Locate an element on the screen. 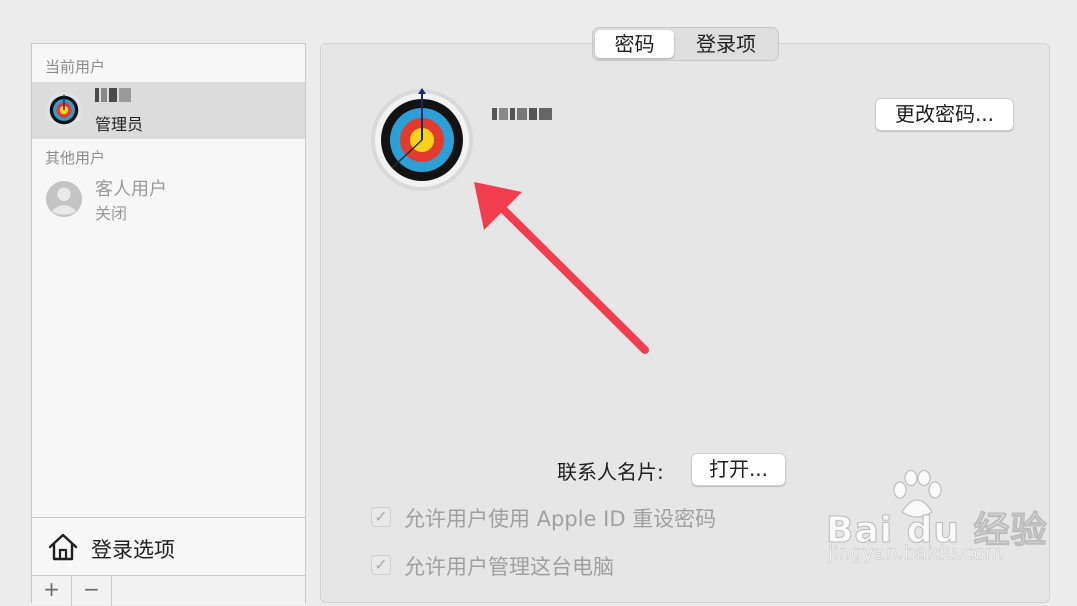 The width and height of the screenshot is (1077, 606). guest-user-status: 关闭 is located at coordinates (111, 213).